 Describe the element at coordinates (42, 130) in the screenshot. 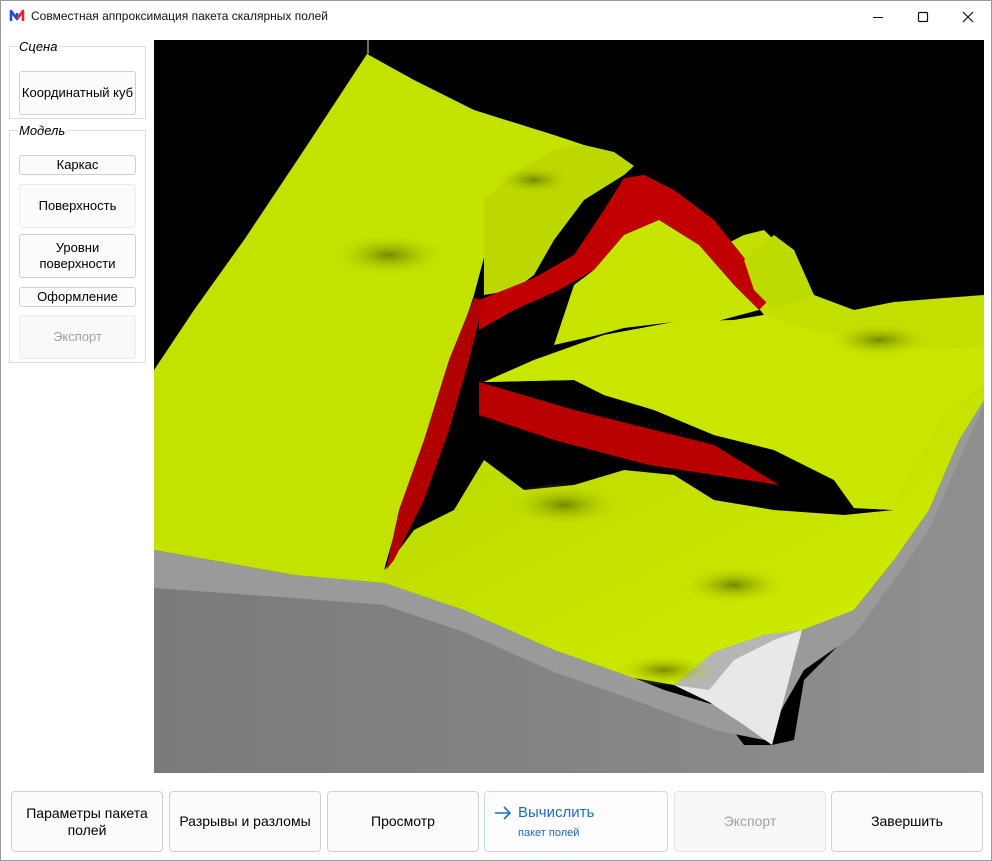

I see `model-legend: Модель` at that location.